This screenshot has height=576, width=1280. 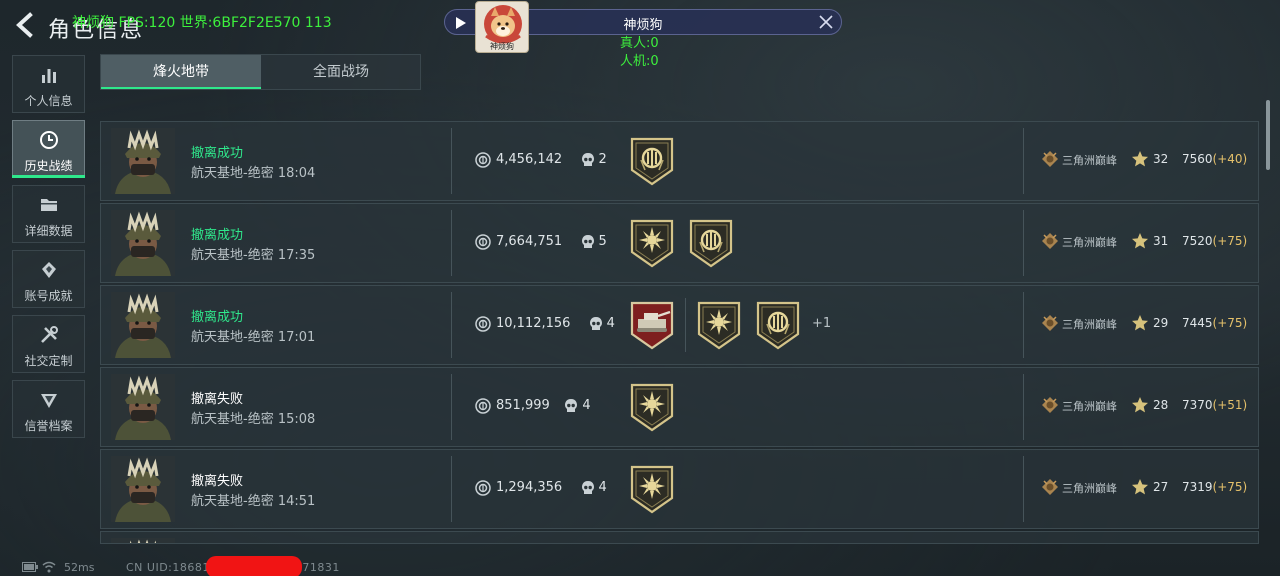 What do you see at coordinates (821, 323) in the screenshot?
I see `more-badges-count: +1` at bounding box center [821, 323].